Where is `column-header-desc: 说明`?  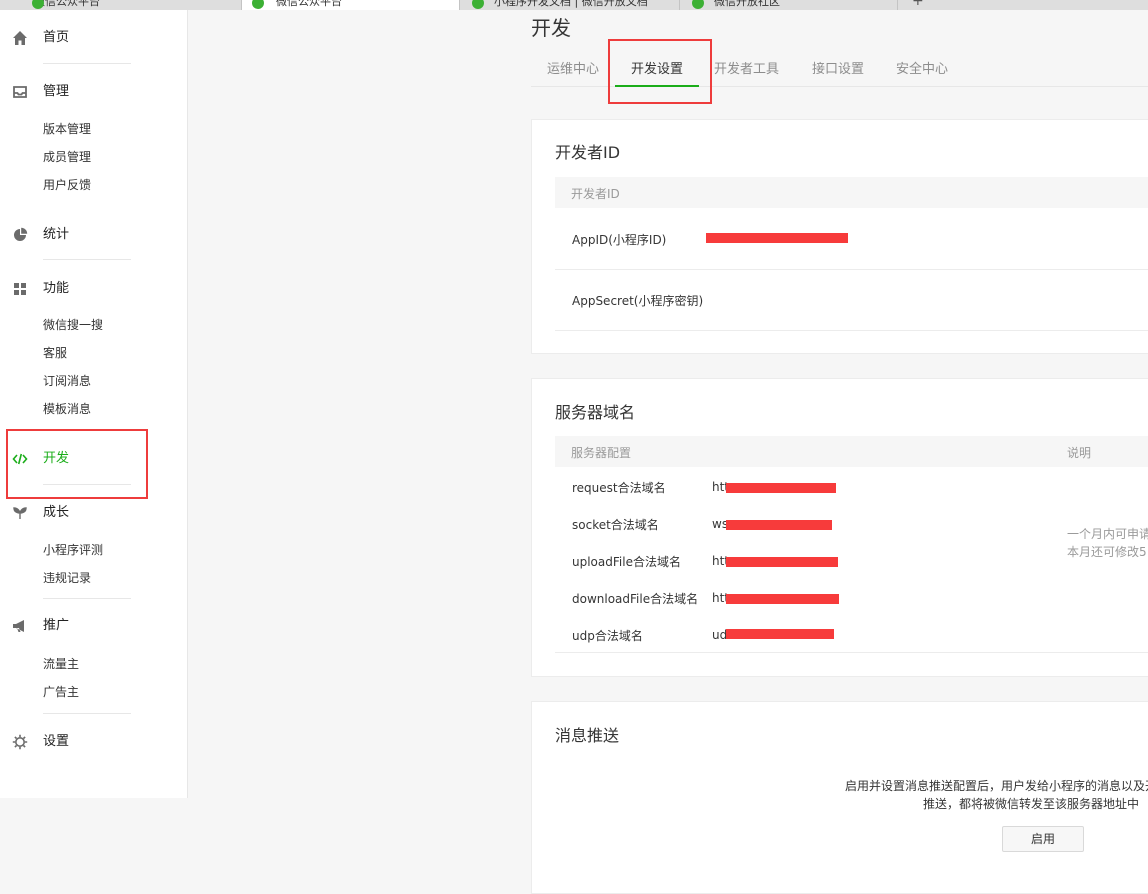
column-header-desc: 说明 is located at coordinates (1079, 453).